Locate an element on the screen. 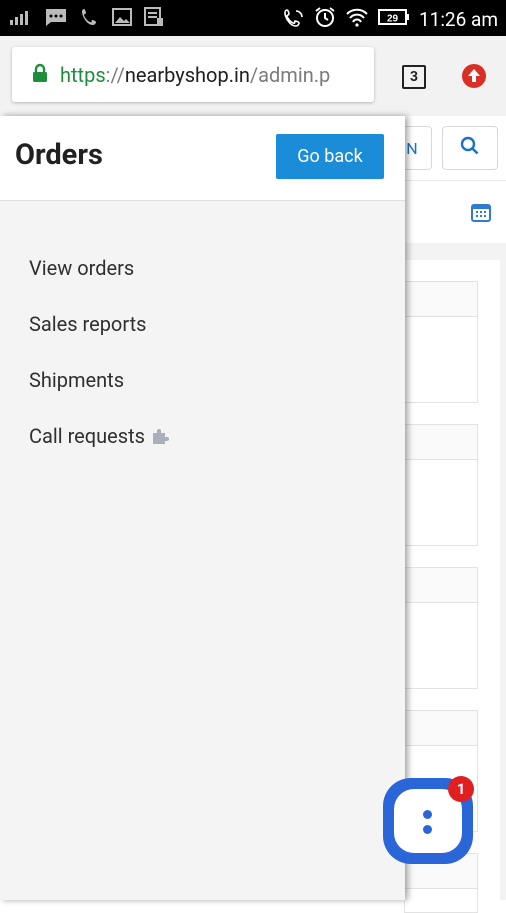  signal-icon is located at coordinates (21, 19).